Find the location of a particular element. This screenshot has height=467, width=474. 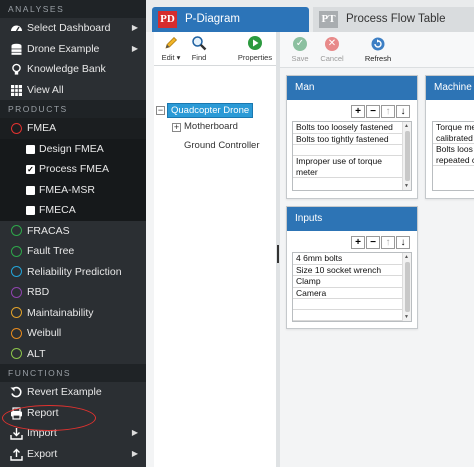

save-button: ✓ Save is located at coordinates (300, 50).